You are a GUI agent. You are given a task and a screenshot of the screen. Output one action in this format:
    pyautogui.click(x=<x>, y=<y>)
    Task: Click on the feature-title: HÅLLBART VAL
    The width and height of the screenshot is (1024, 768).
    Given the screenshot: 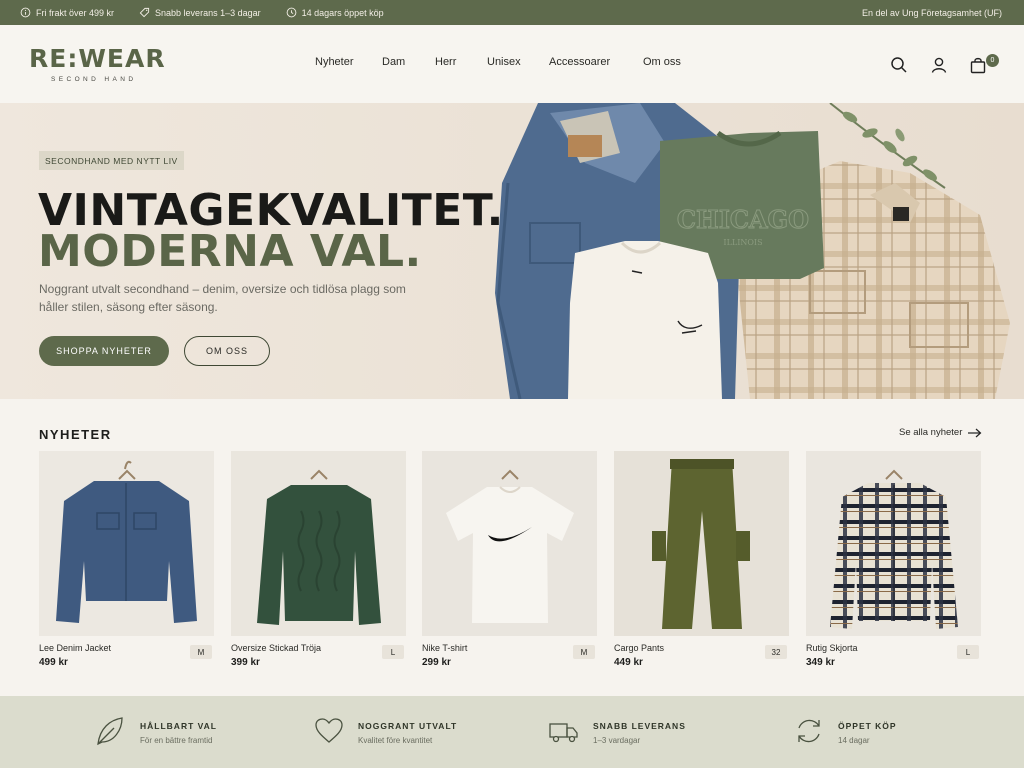 What is the action you would take?
    pyautogui.click(x=178, y=726)
    